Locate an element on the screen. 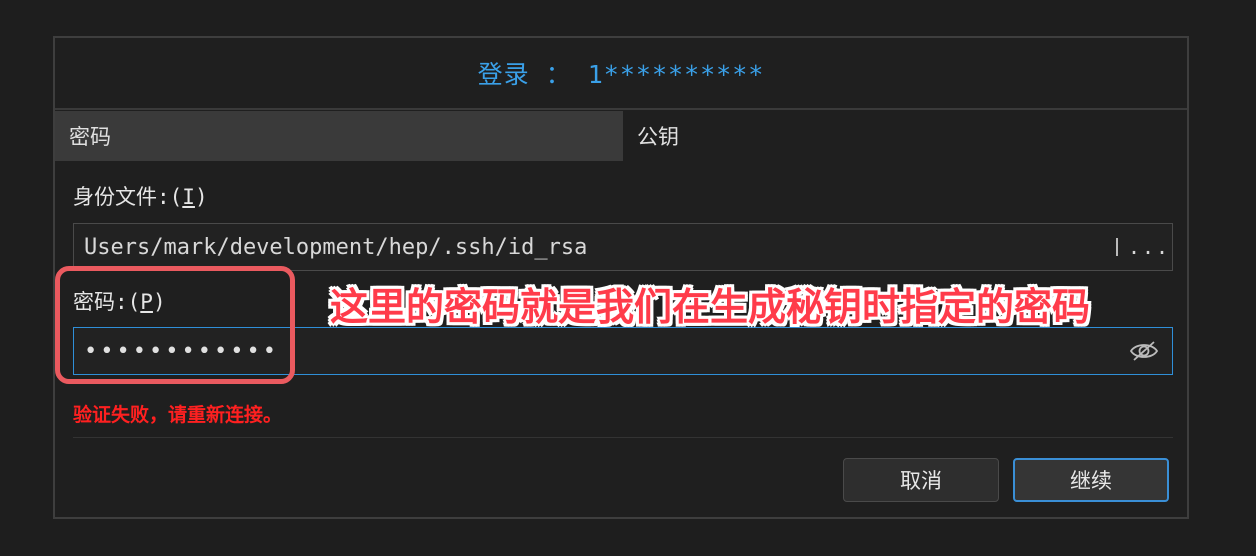 The width and height of the screenshot is (1256, 556). tab-password: 密码 is located at coordinates (339, 136).